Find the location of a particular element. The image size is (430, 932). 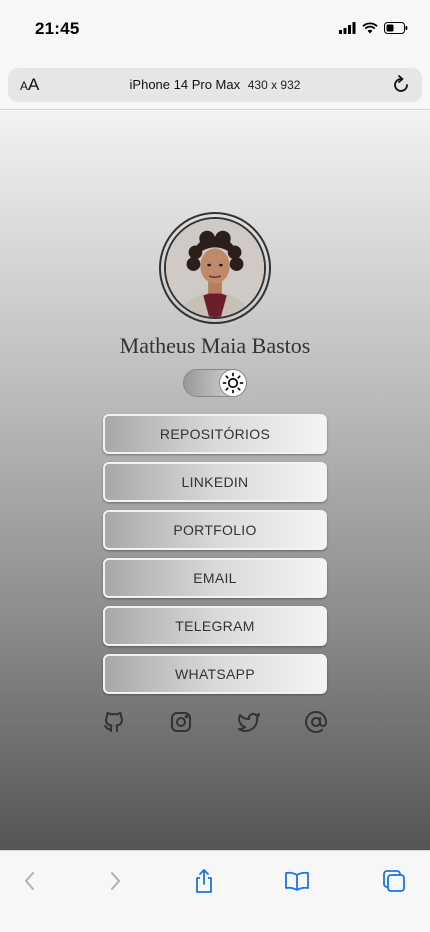

address-text: iPhone 14 Pro Max 430 x 932 is located at coordinates (215, 84).